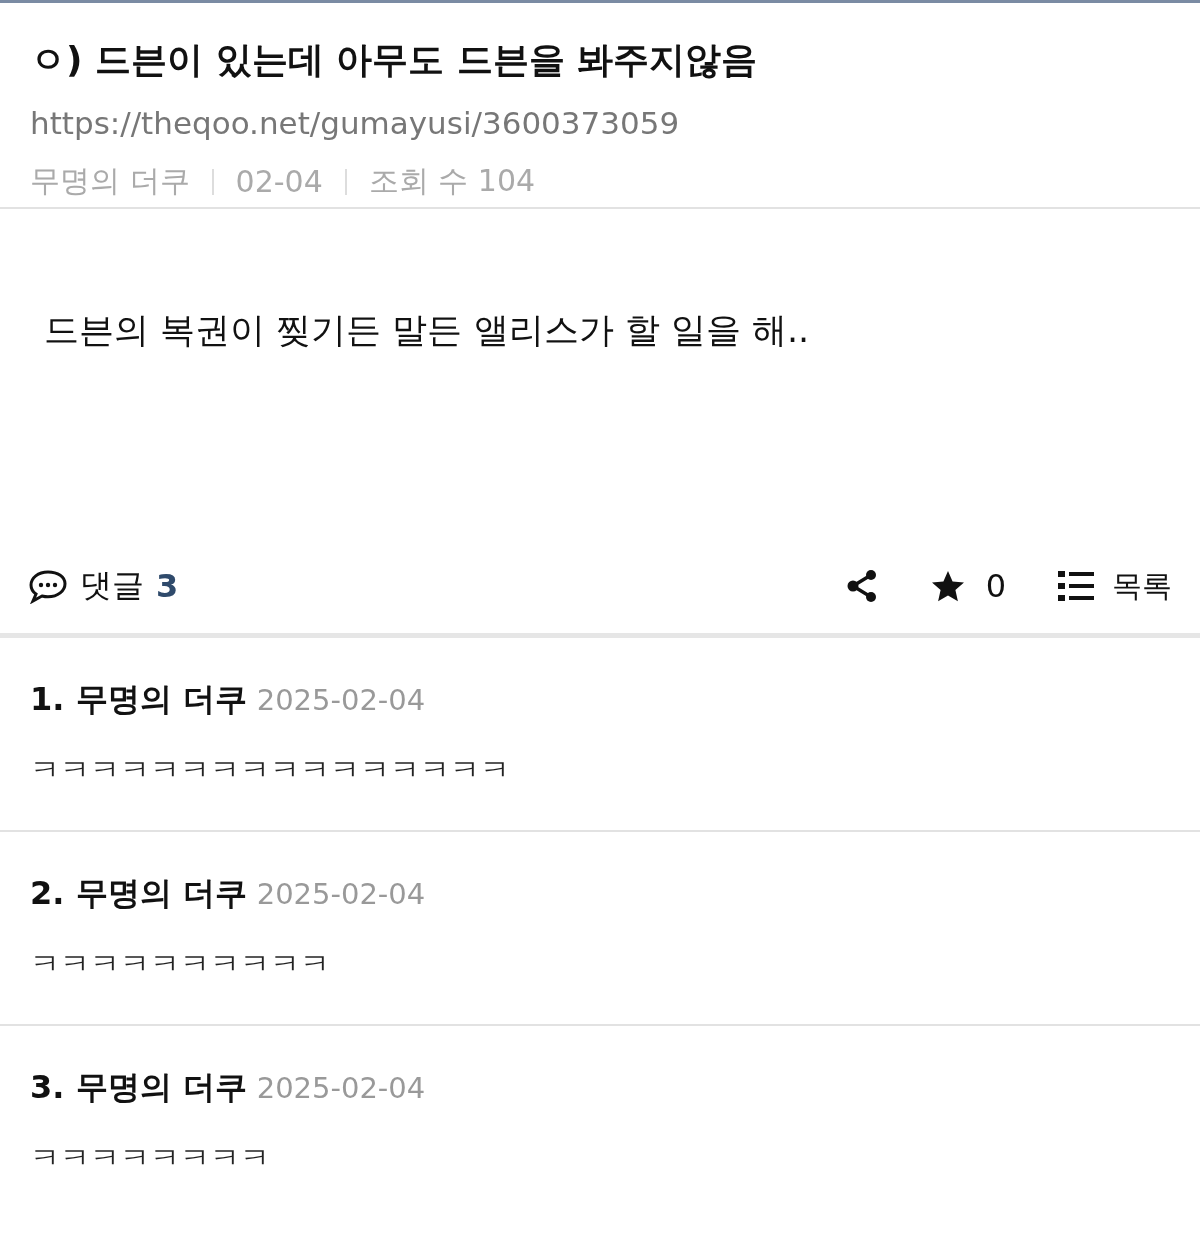  What do you see at coordinates (138, 1087) in the screenshot?
I see `comment-author: 3. 무명의 더쿠` at bounding box center [138, 1087].